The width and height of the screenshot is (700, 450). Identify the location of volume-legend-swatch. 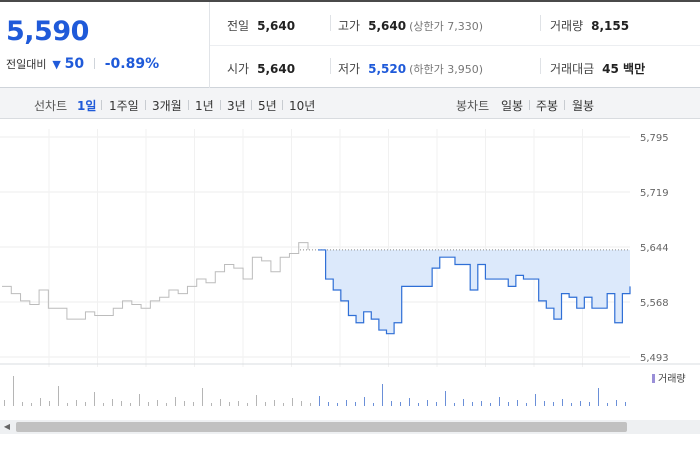
(653, 378).